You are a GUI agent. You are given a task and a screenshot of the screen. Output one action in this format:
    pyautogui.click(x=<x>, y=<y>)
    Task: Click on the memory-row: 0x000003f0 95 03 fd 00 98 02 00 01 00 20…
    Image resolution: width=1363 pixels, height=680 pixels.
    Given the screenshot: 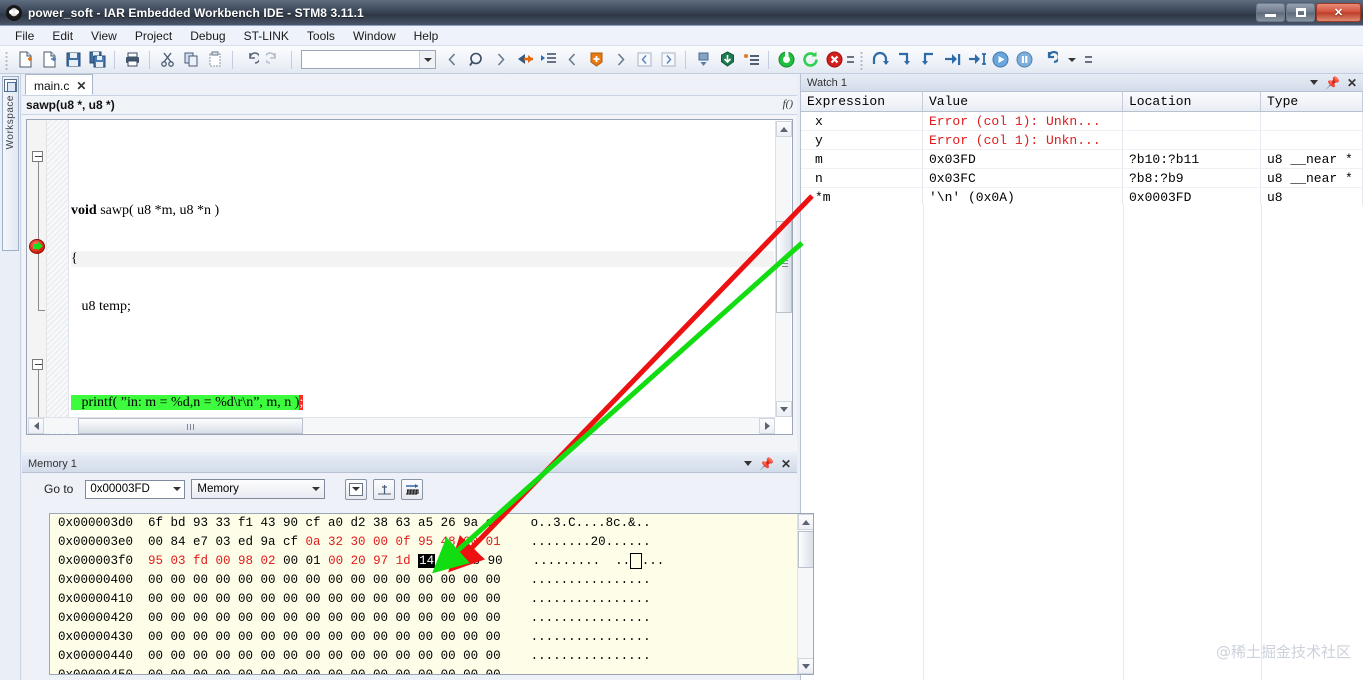 What is the action you would take?
    pyautogui.click(x=431, y=561)
    